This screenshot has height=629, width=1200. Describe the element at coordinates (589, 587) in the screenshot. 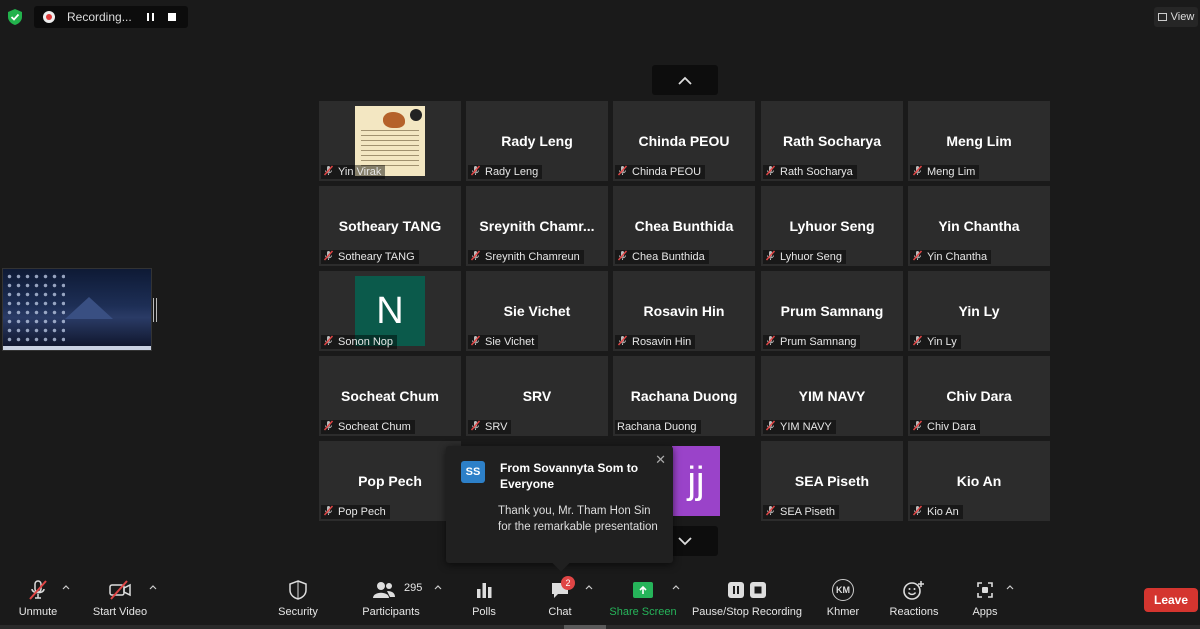

I see `chat-options-caret` at that location.